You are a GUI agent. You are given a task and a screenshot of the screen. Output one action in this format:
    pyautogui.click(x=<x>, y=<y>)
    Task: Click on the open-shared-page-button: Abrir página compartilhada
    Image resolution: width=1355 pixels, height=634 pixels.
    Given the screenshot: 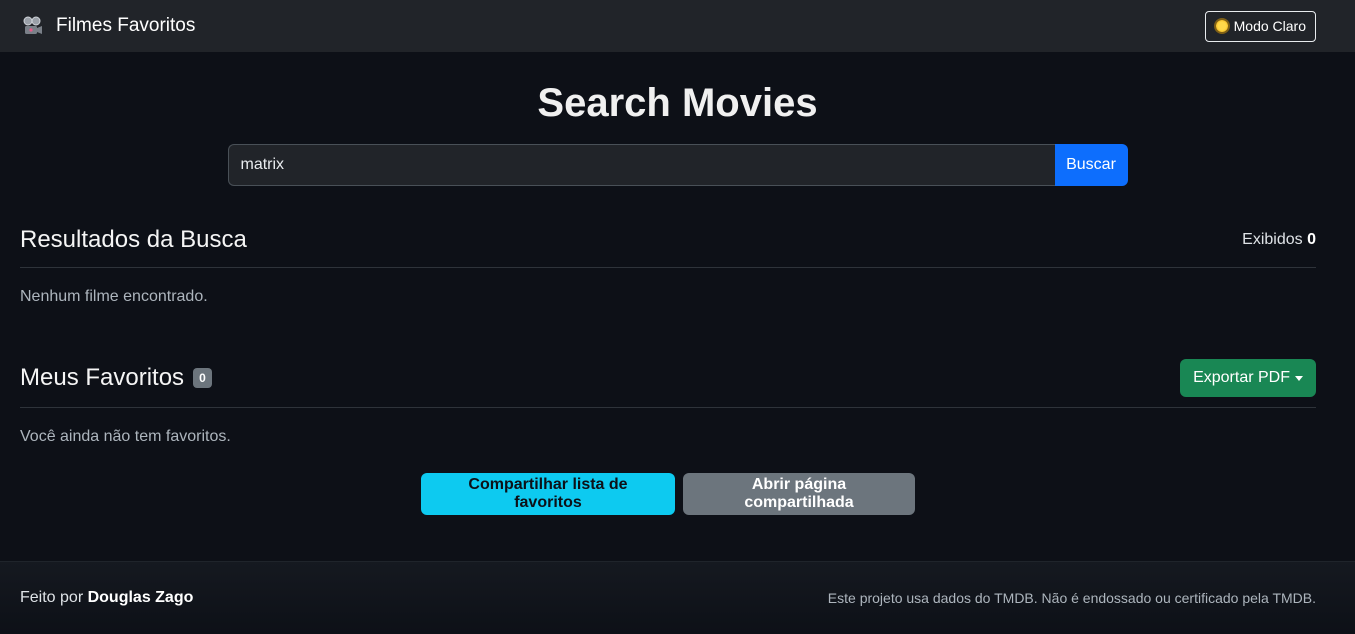 What is the action you would take?
    pyautogui.click(x=799, y=494)
    